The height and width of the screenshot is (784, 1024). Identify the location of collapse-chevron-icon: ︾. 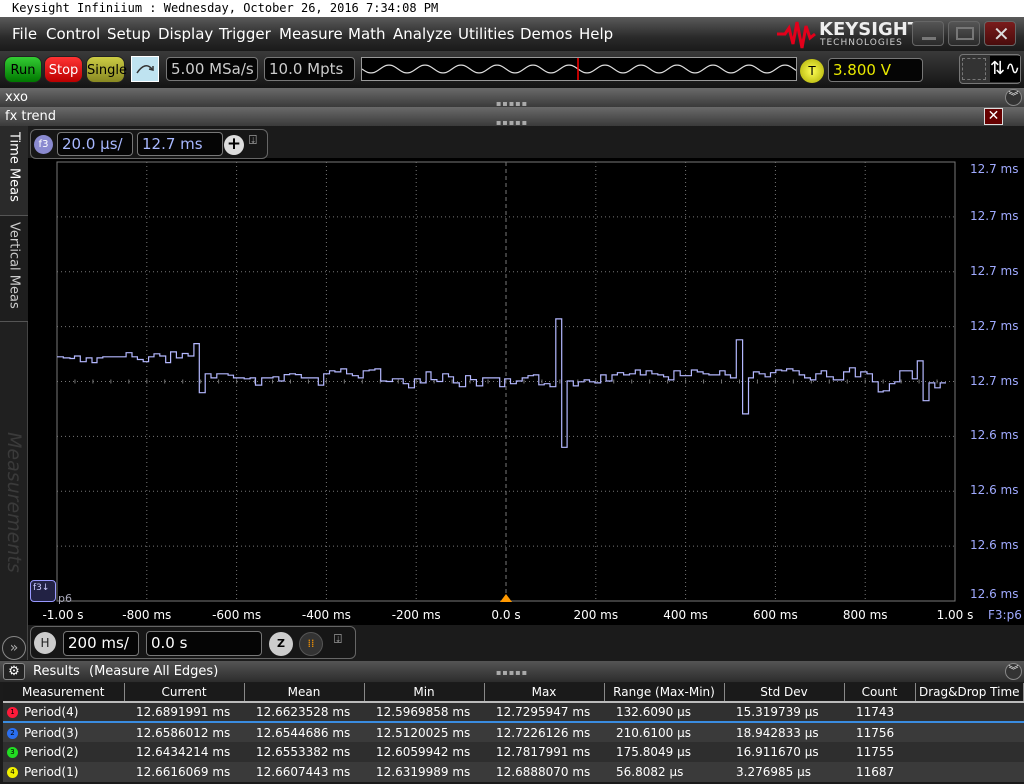
(1013, 671).